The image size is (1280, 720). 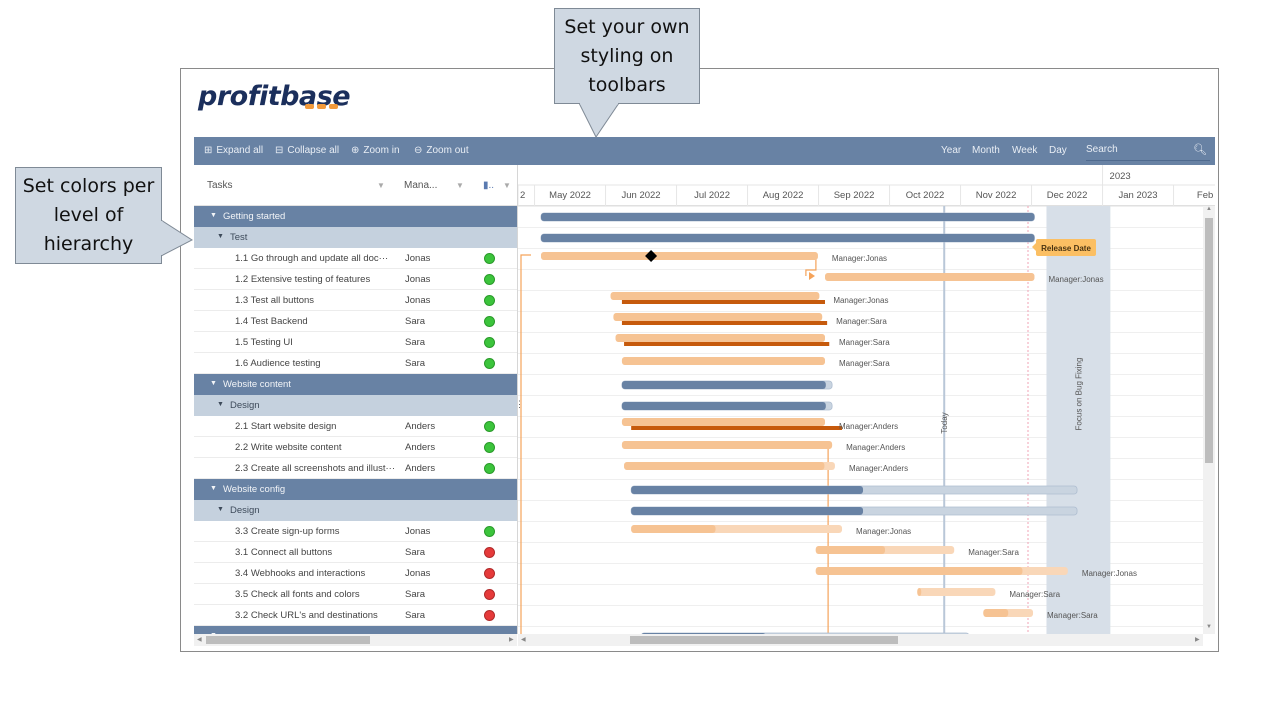 I want to click on task-row: 3.5 Check all fonts and colors Sara, so click(x=355, y=594).